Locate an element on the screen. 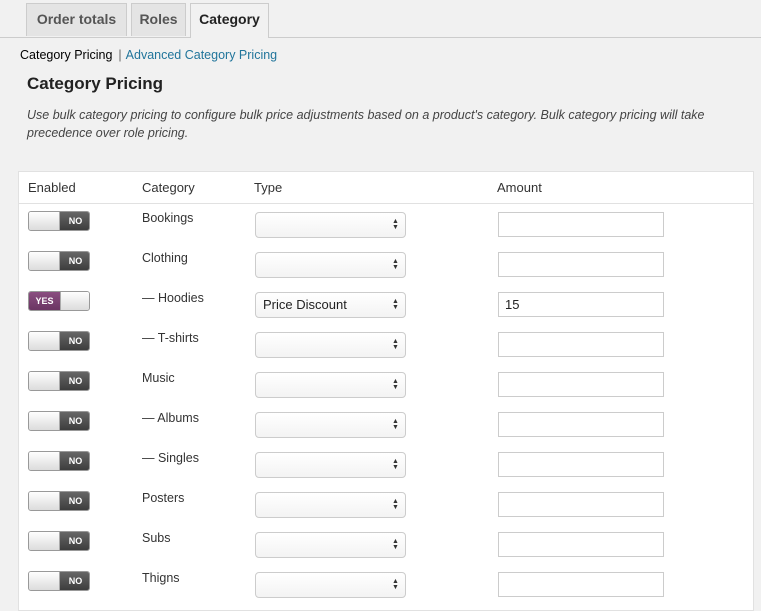  enabled-toggle: YES is located at coordinates (59, 301).